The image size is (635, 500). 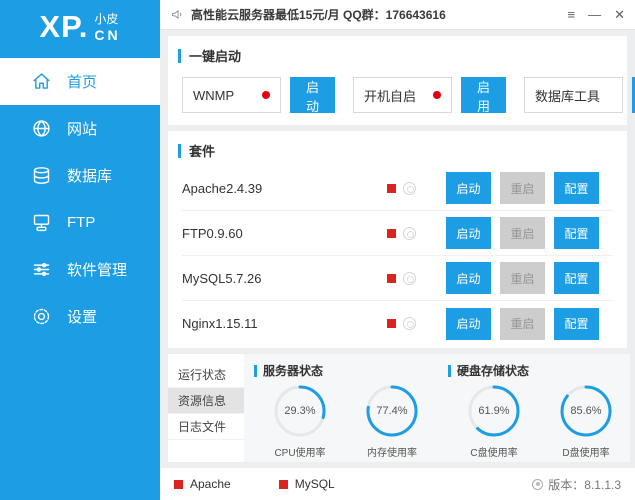 I want to click on version-icon, so click(x=538, y=484).